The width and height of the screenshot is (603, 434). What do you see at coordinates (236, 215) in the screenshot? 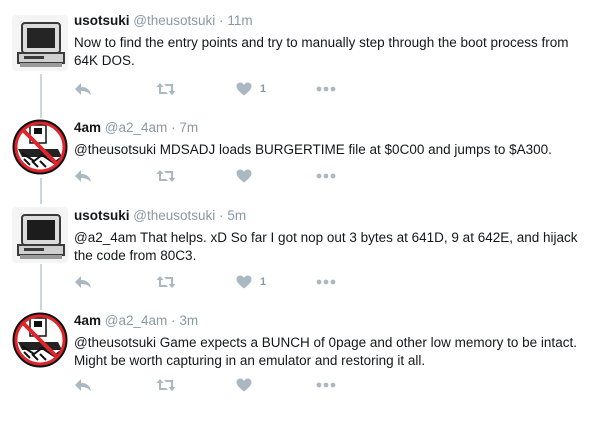
I see `timestamp: 5m` at bounding box center [236, 215].